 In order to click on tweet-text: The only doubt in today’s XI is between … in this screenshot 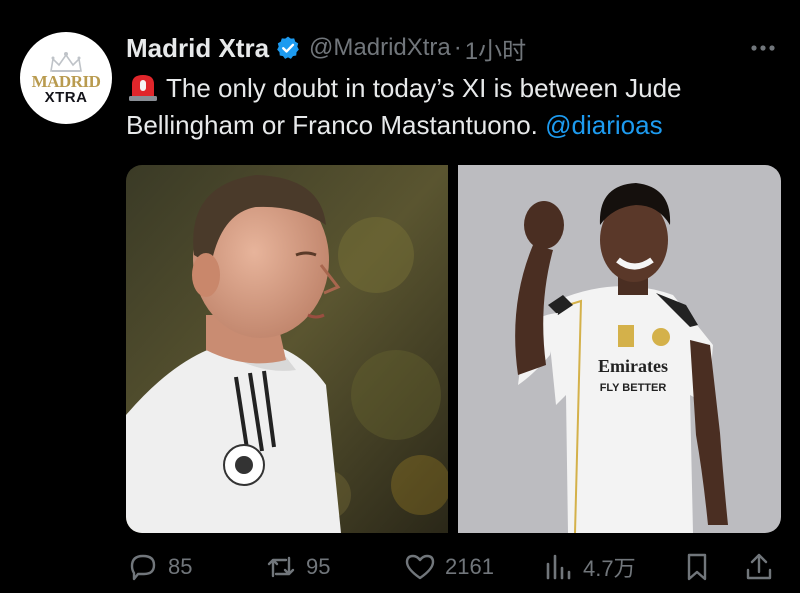, I will do `click(456, 107)`.